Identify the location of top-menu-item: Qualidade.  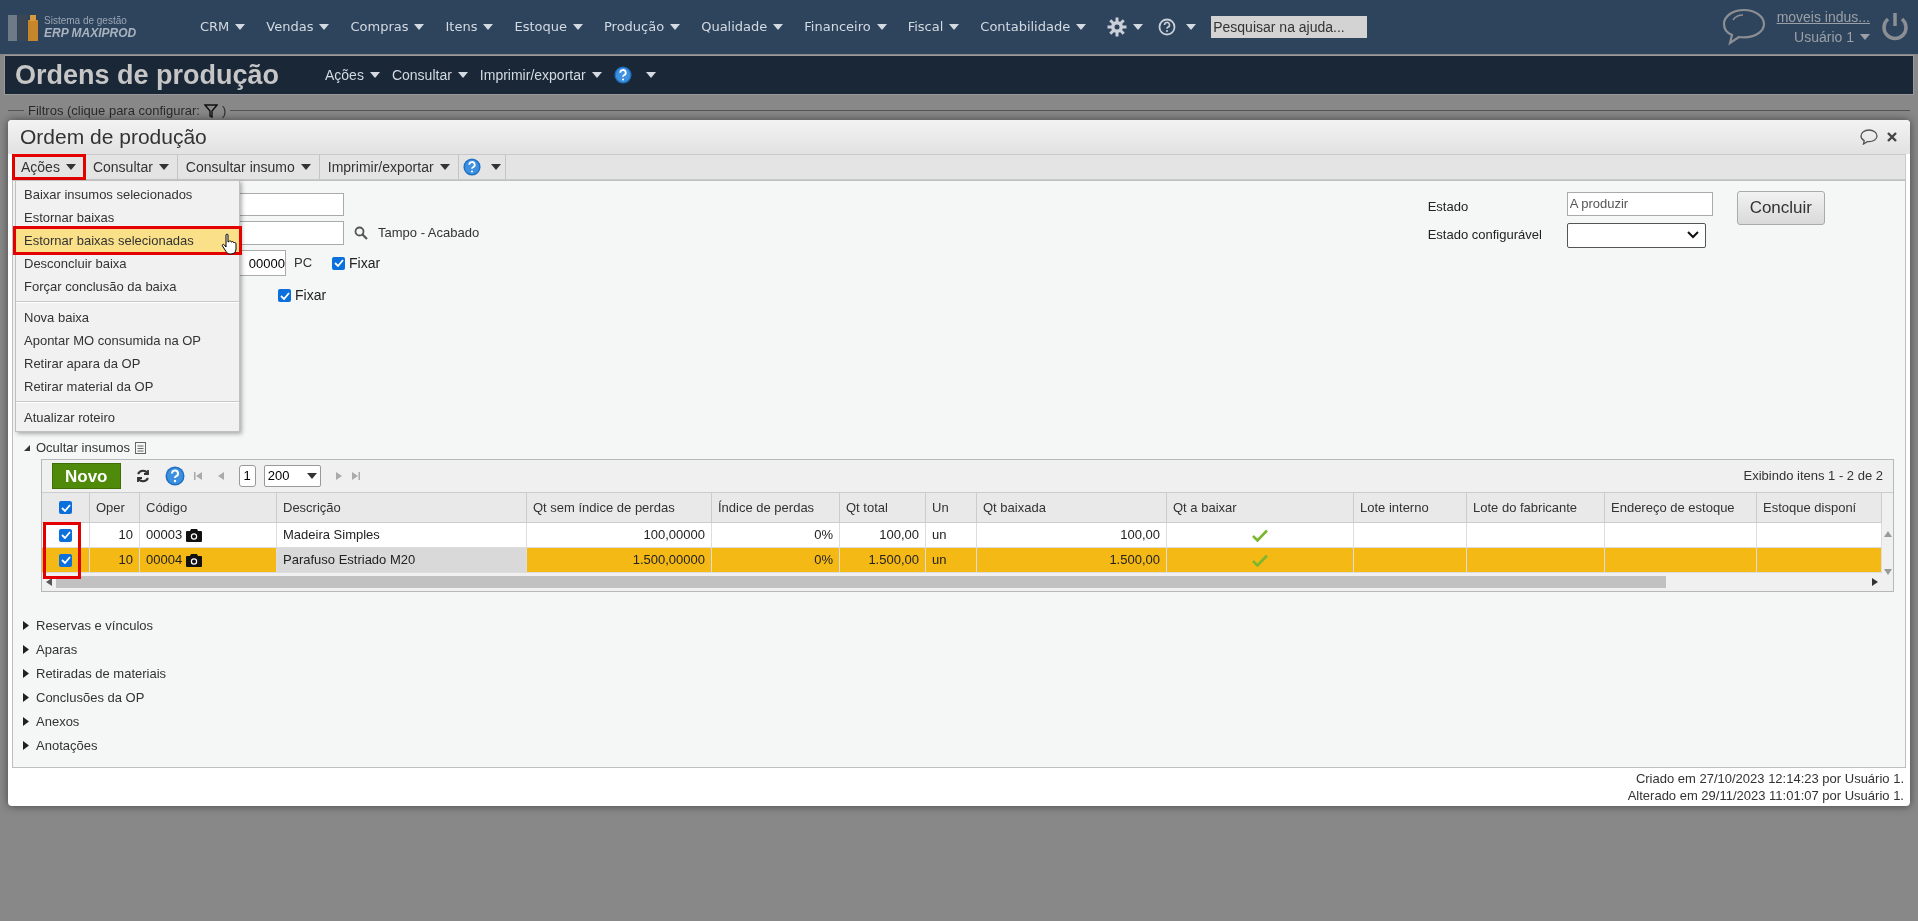
(734, 27).